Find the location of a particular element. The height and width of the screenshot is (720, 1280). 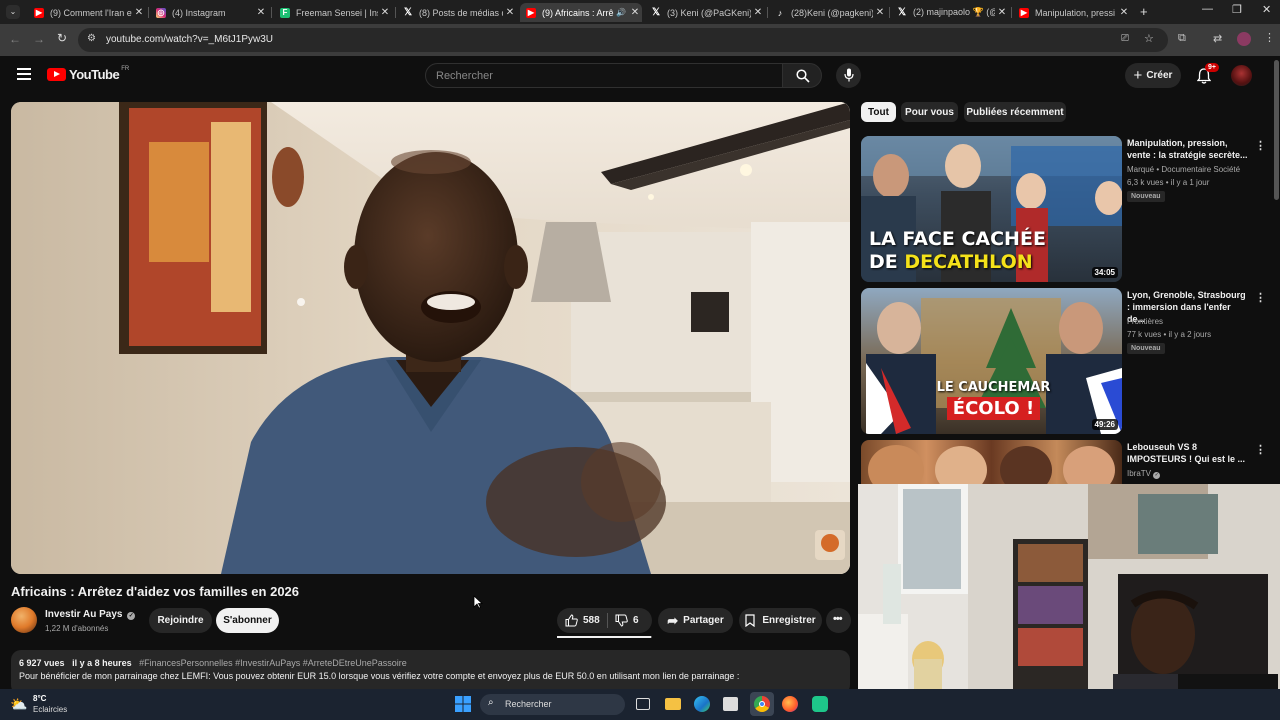

recommended-channel: IbraTV ✓ is located at coordinates (1144, 474).